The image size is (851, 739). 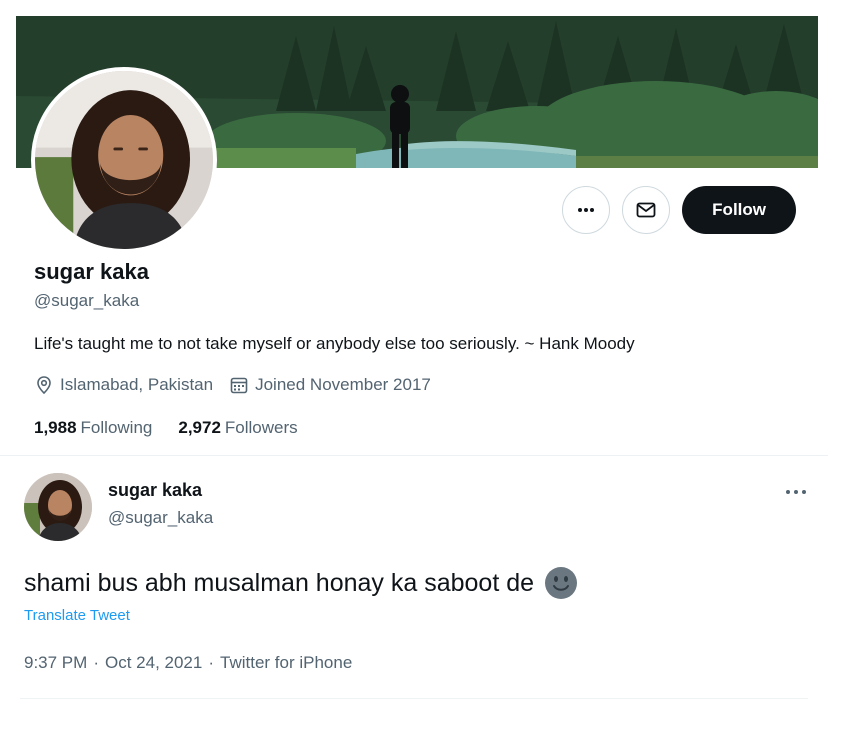 What do you see at coordinates (55, 663) in the screenshot?
I see `tweet-time: 9:37 PM` at bounding box center [55, 663].